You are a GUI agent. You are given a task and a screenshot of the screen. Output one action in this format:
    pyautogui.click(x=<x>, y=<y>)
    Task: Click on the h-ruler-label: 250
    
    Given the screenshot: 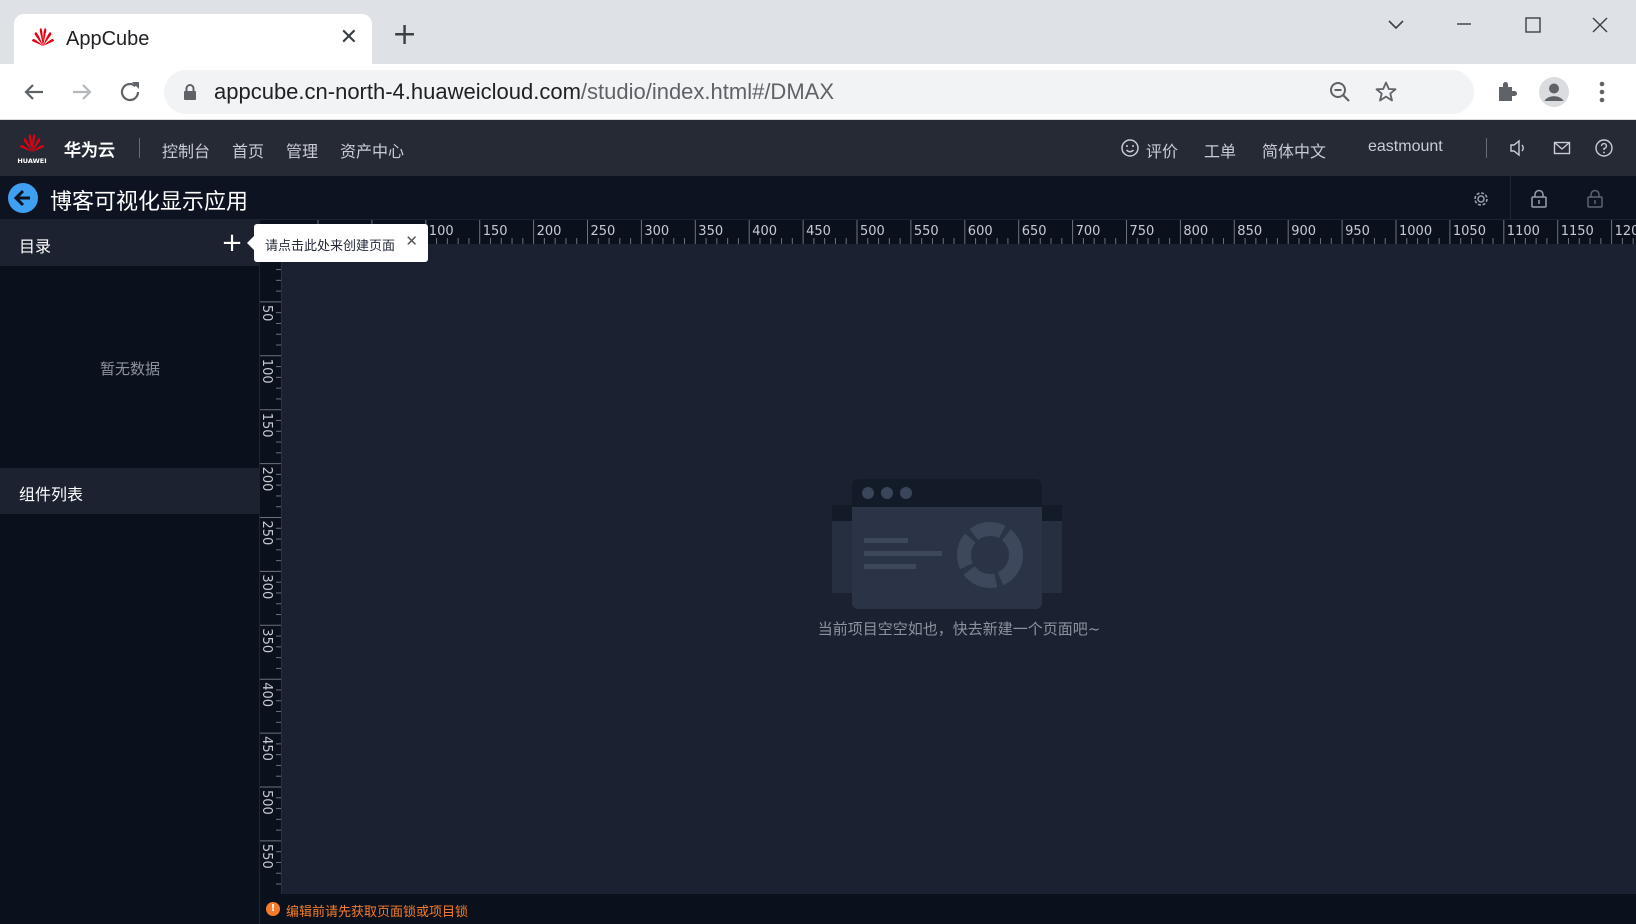 What is the action you would take?
    pyautogui.click(x=603, y=231)
    